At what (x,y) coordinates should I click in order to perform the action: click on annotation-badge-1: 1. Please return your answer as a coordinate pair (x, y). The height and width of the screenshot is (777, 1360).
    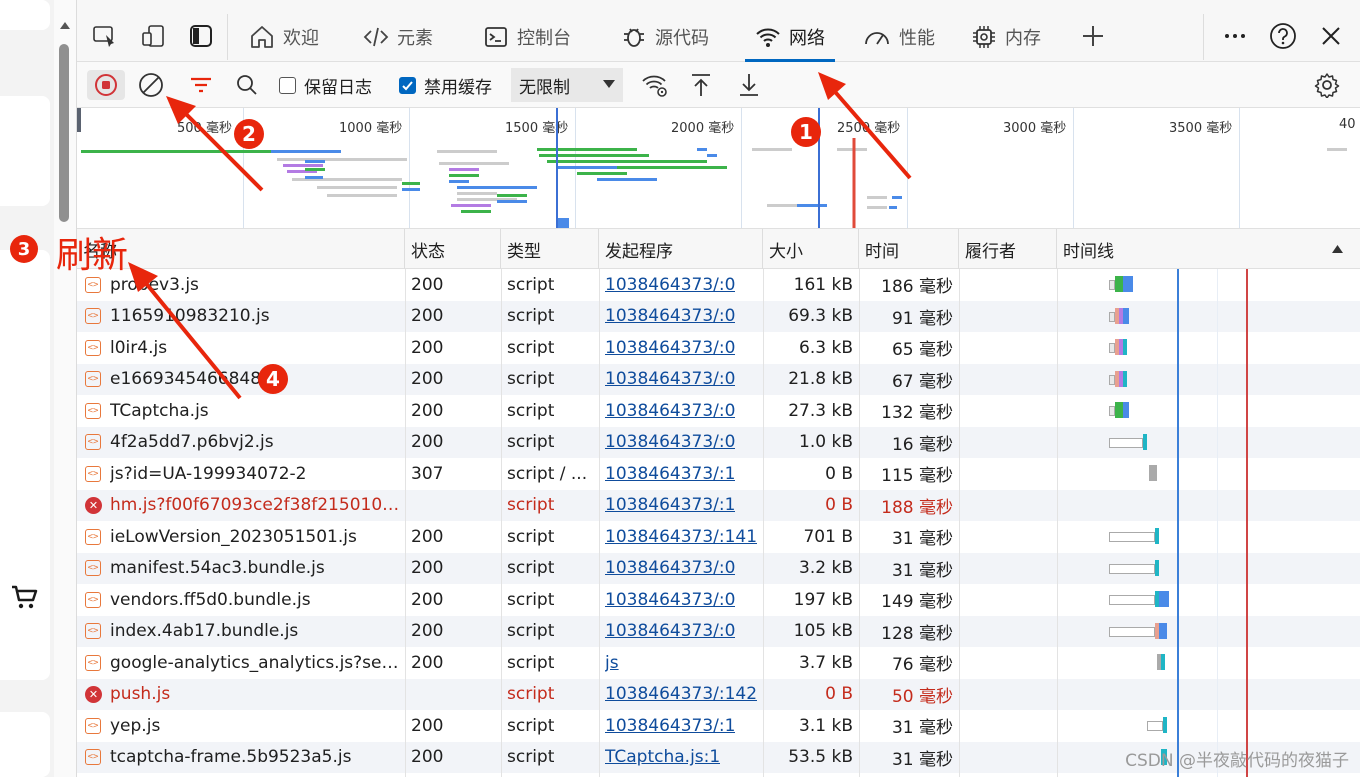
    Looking at the image, I should click on (806, 132).